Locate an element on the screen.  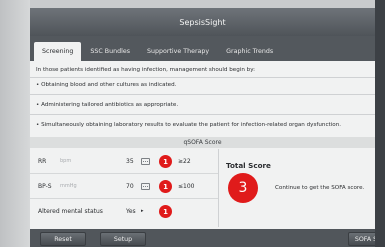
criterion-name: BP-S is located at coordinates (45, 186).